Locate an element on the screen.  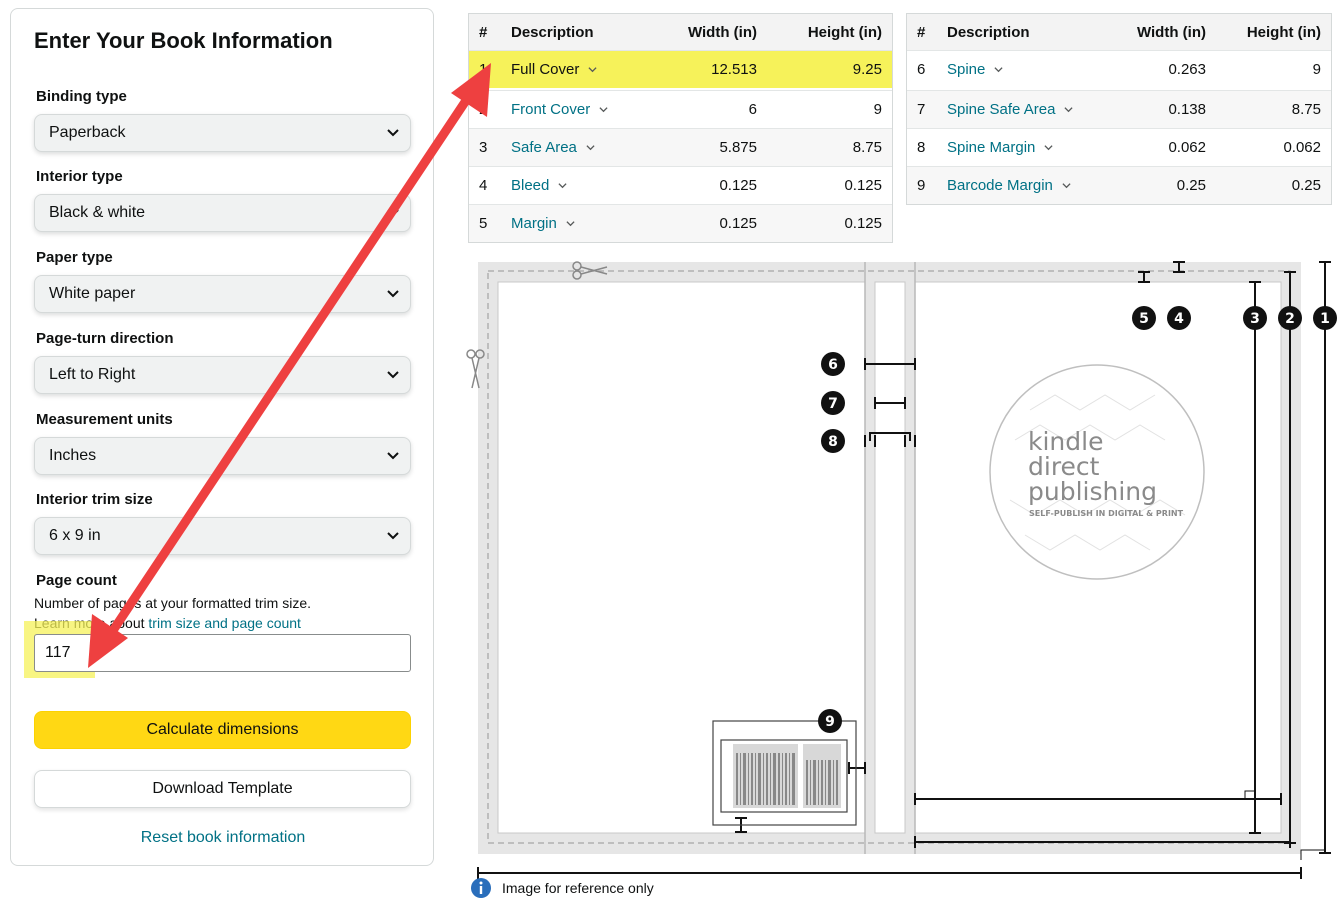
row-description: Bleed is located at coordinates (539, 185).